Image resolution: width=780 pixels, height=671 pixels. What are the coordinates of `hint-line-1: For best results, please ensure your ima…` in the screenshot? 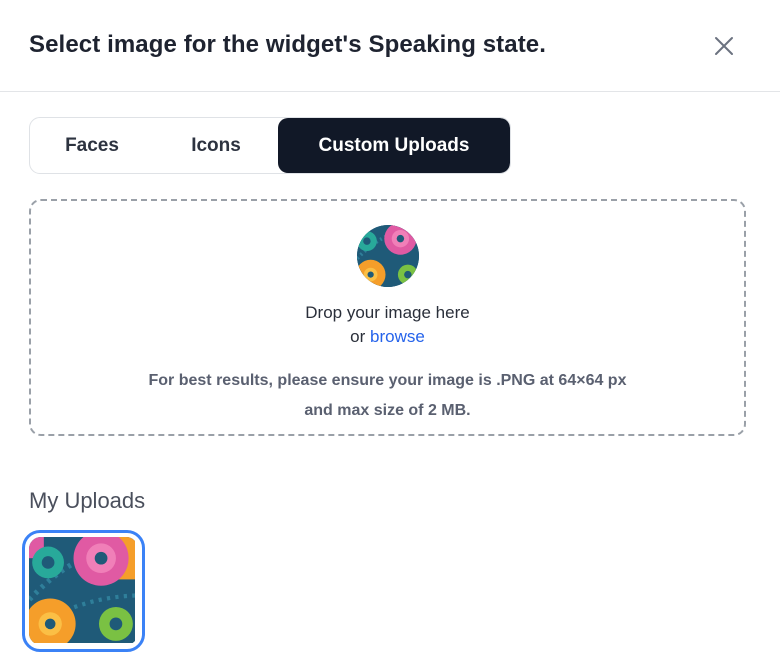 It's located at (387, 380).